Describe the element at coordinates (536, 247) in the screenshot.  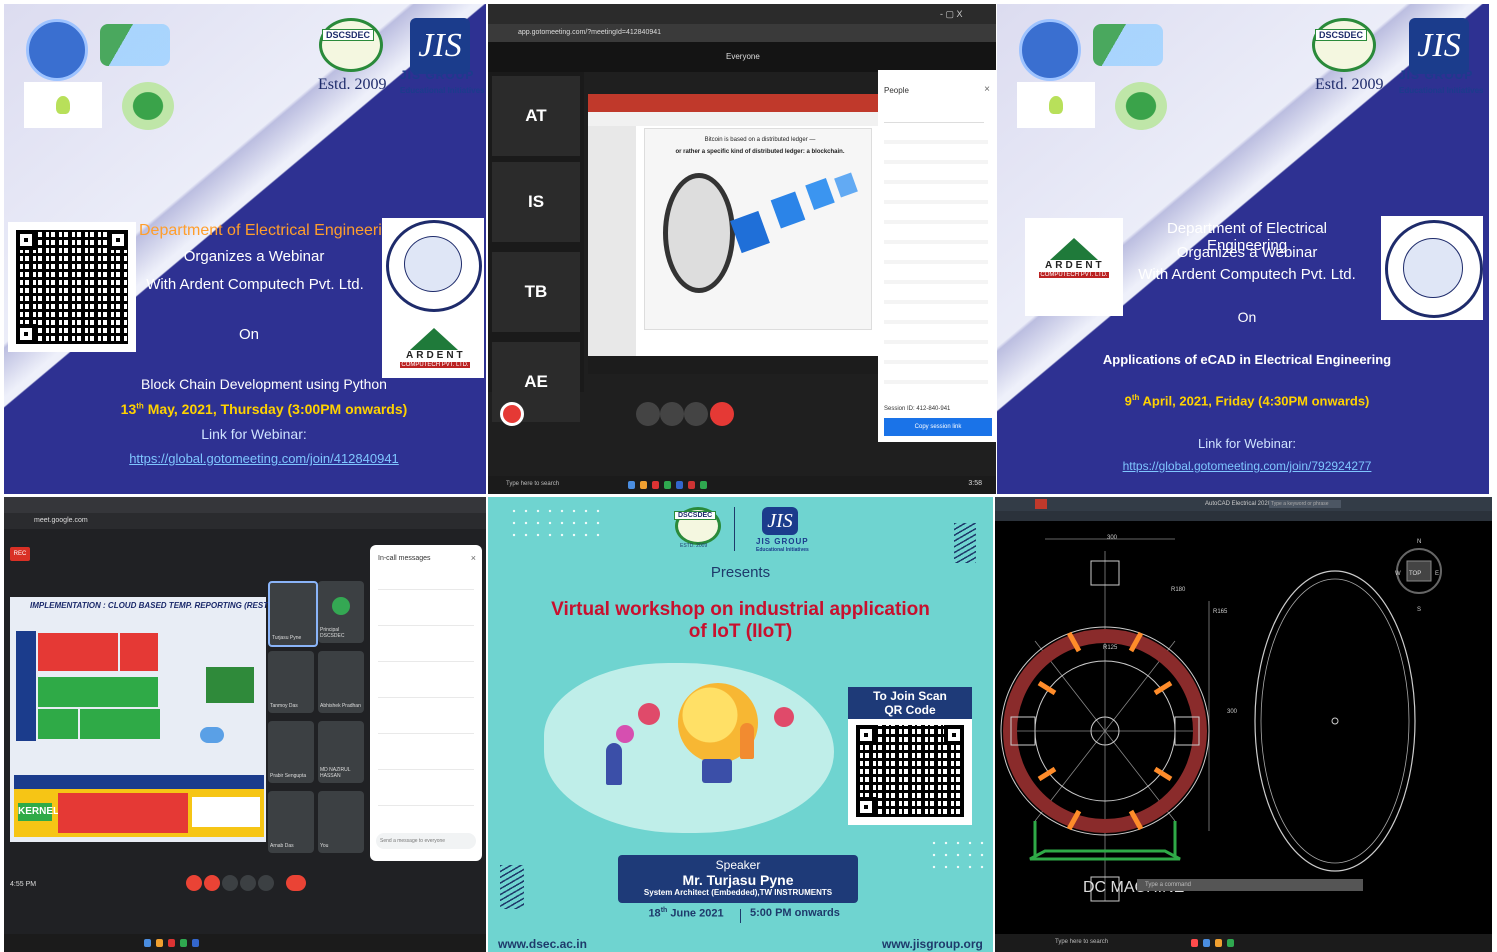
I see `participant-strip: AT IS TB AE` at that location.